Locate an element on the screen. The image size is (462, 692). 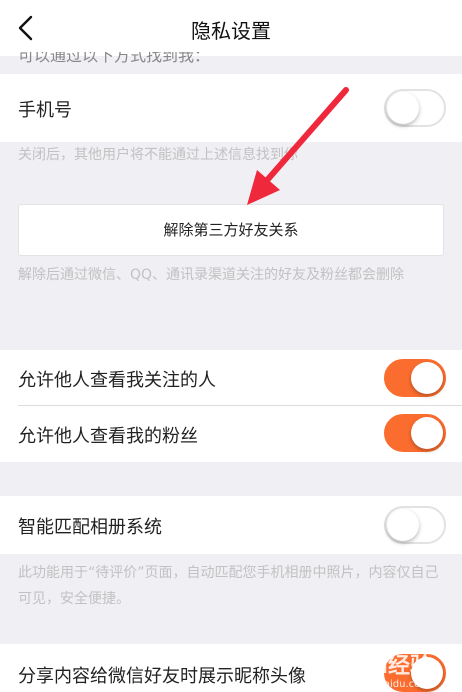
third-party-hint: 解除后通过微信、QQ、通讯录渠道关注的好友及粉丝都会删除 is located at coordinates (211, 275).